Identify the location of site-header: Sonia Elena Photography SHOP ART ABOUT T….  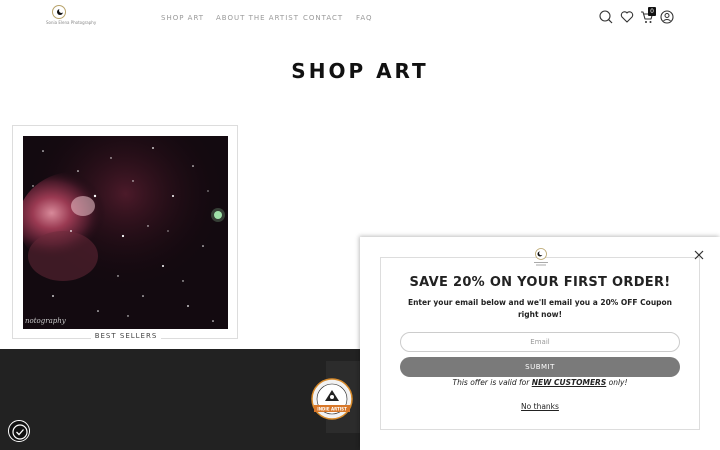
(360, 19).